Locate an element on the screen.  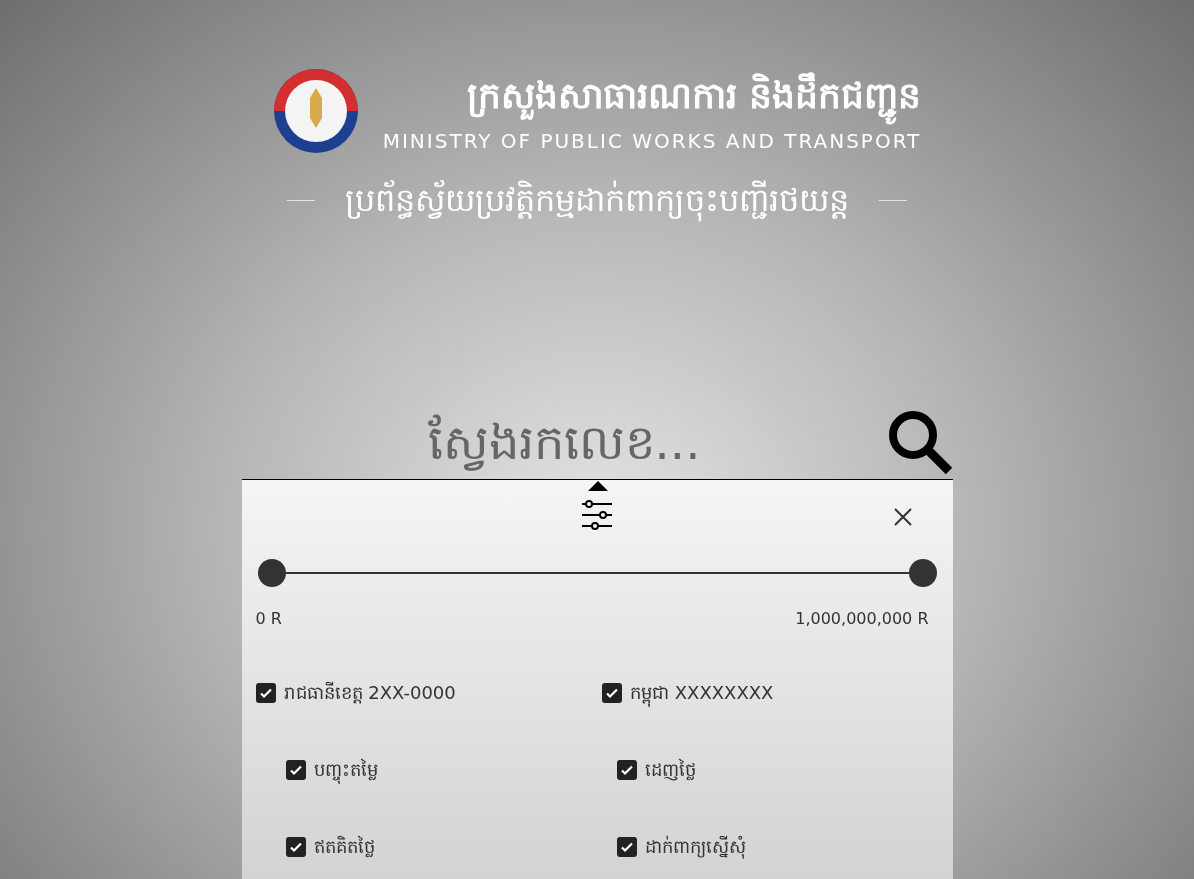
checkbox-label: ដាក់ពាក្យស្នើសុំ is located at coordinates (695, 847).